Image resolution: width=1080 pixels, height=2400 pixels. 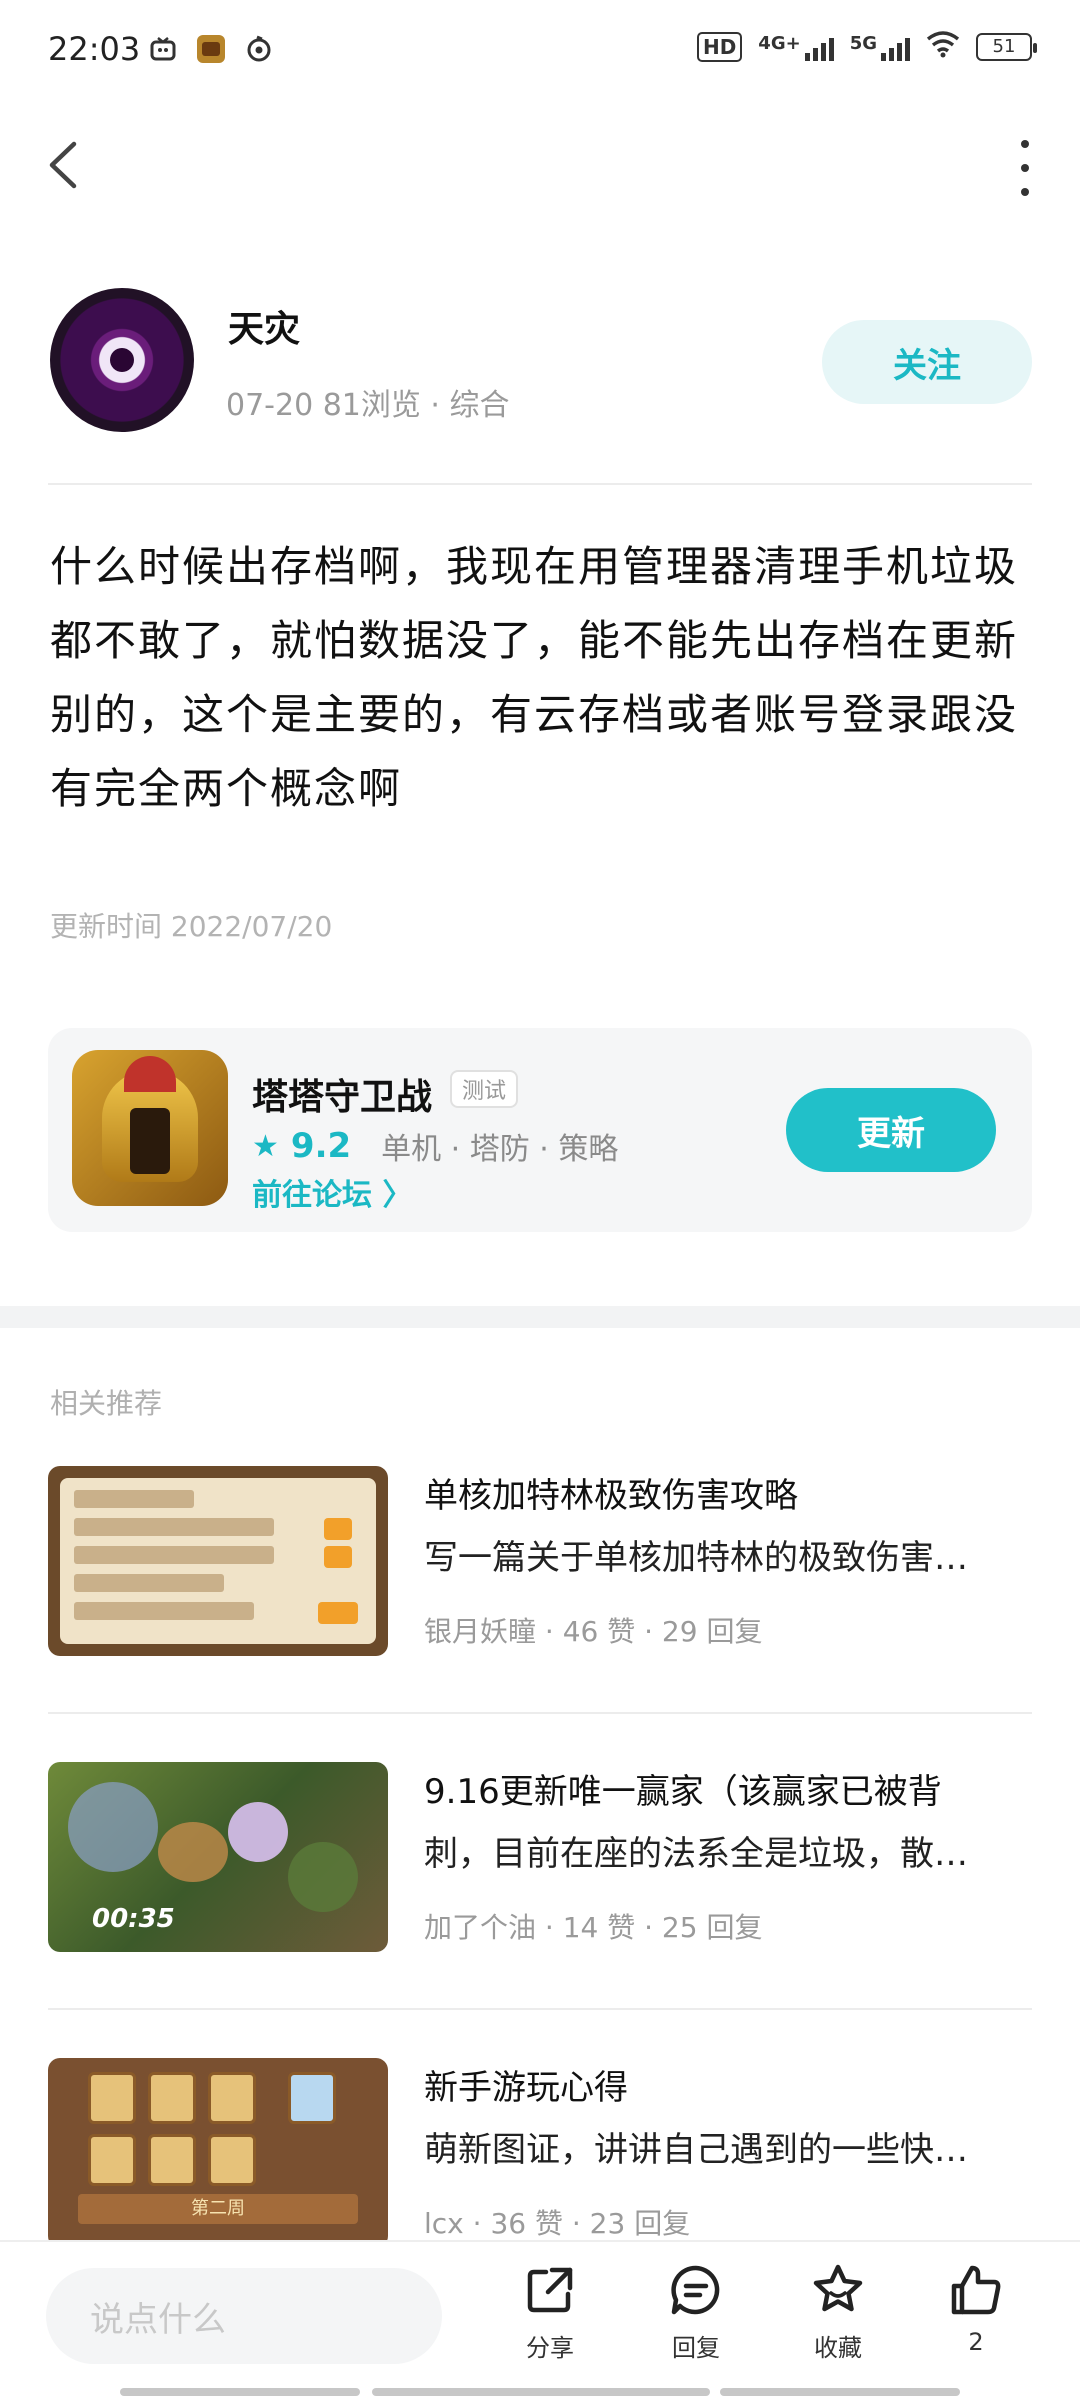 What do you see at coordinates (218, 2153) in the screenshot?
I see `post-thumbnail: 第二周` at bounding box center [218, 2153].